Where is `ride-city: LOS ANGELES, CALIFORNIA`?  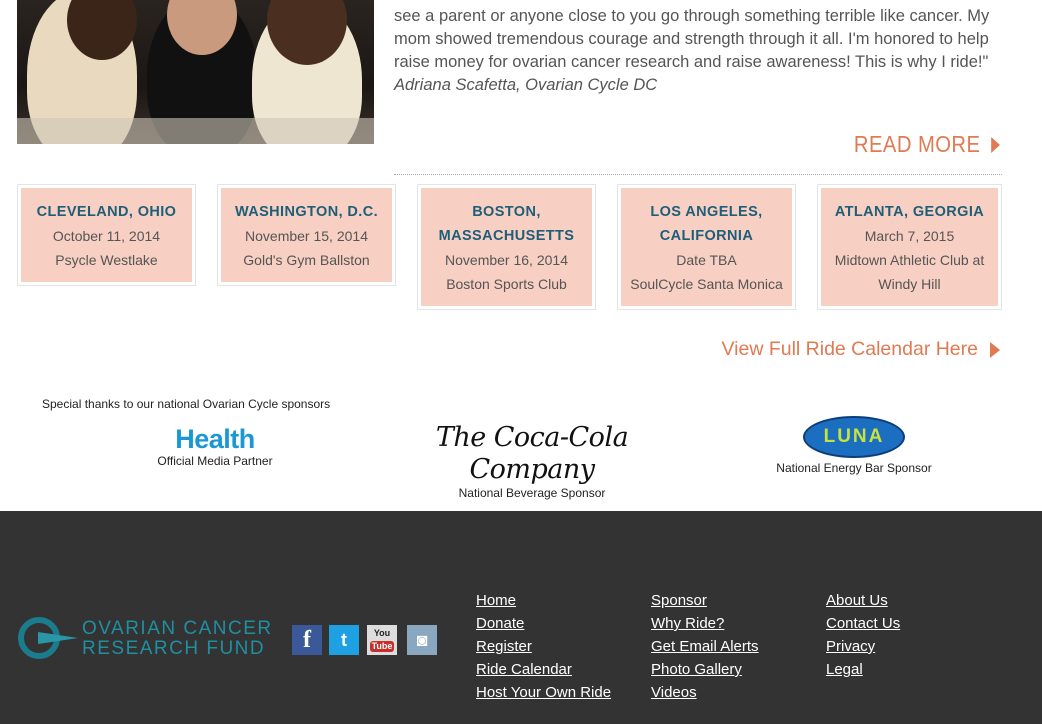
ride-city: LOS ANGELES, CALIFORNIA is located at coordinates (706, 224).